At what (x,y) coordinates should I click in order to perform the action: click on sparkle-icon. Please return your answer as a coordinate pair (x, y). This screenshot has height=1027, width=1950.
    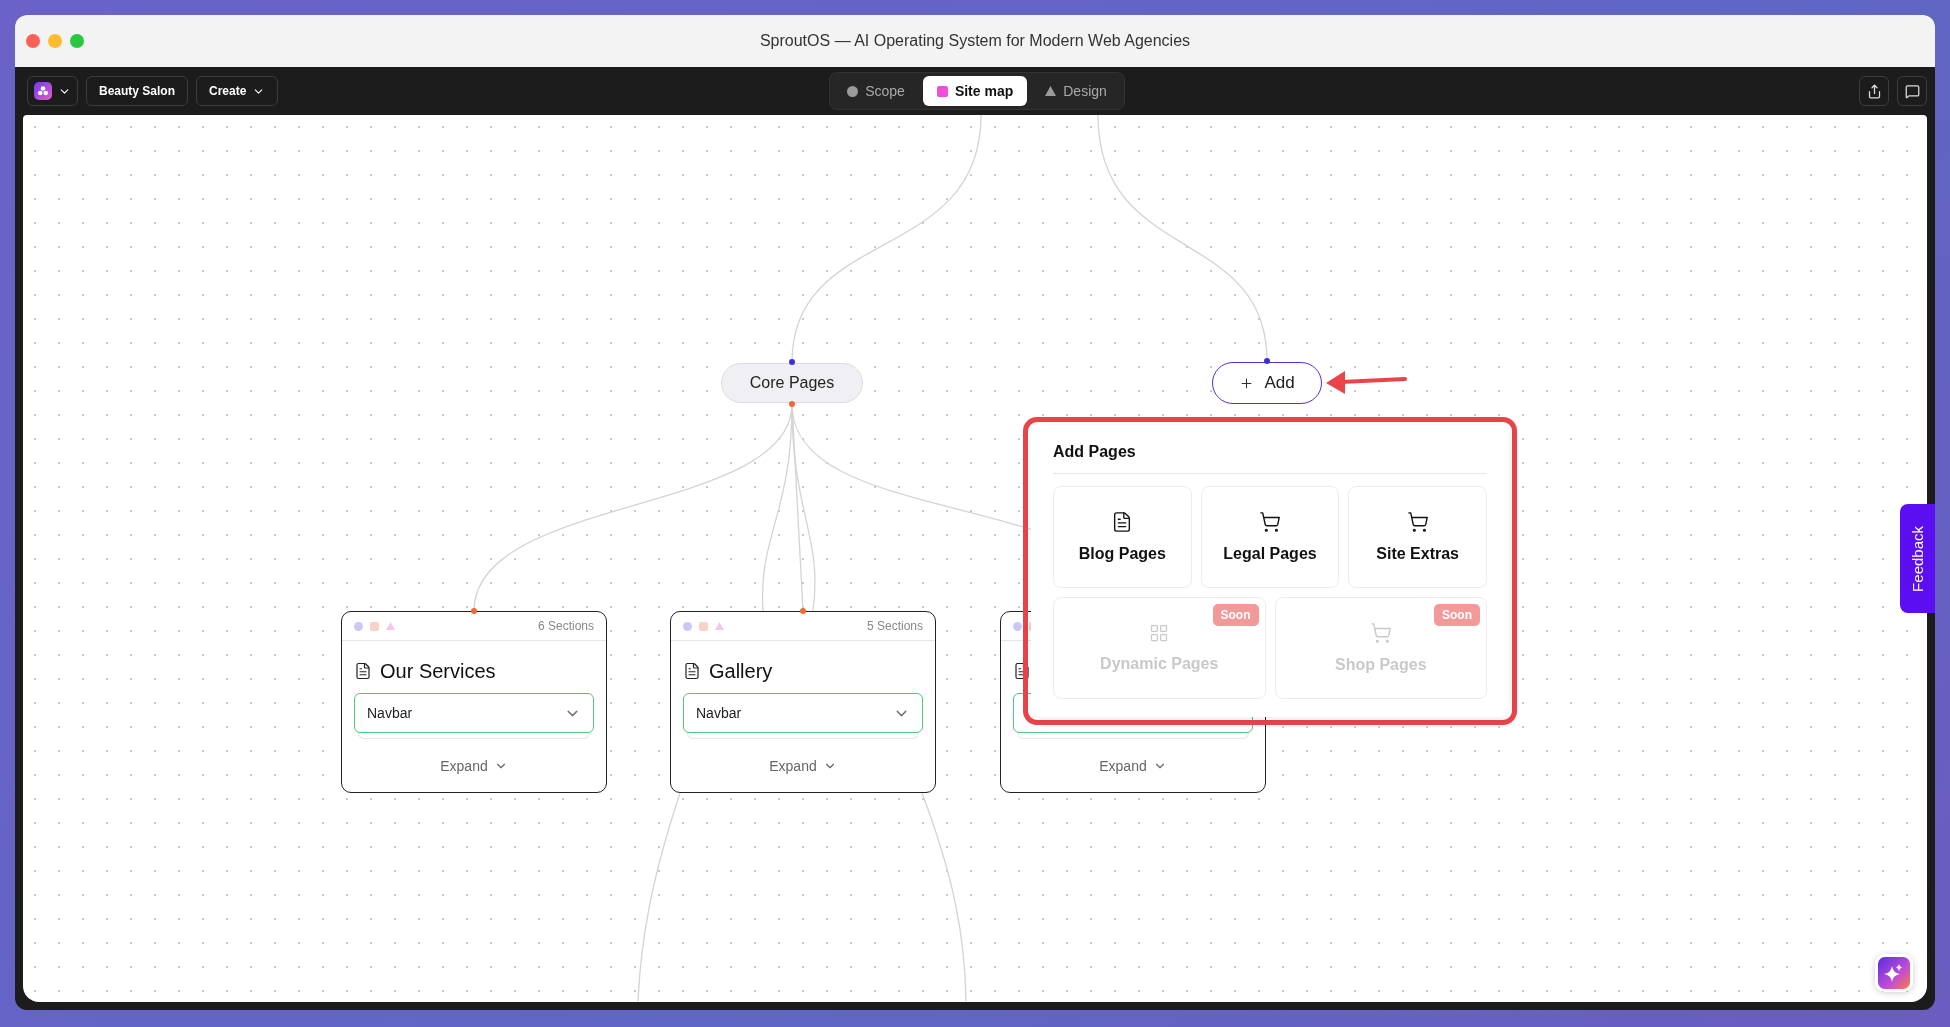
    Looking at the image, I should click on (1894, 973).